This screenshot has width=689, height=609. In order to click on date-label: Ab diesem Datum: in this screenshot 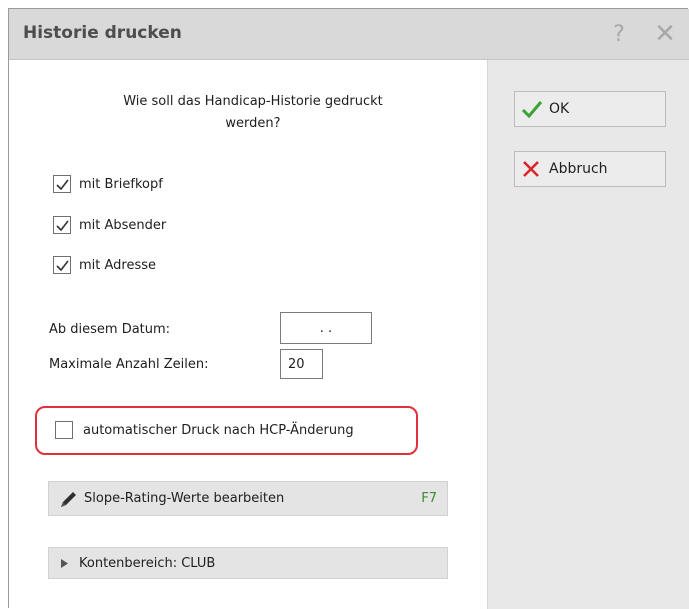, I will do `click(110, 329)`.